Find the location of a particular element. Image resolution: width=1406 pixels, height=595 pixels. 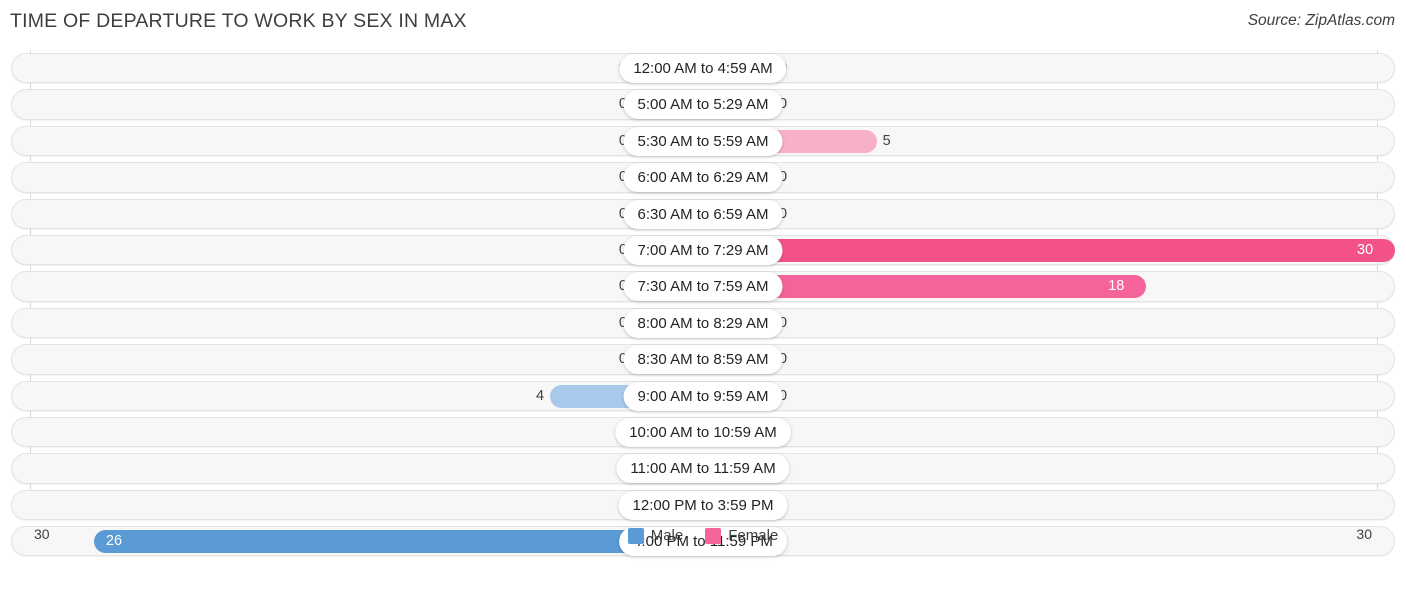

legend-item-male: Male is located at coordinates (655, 535).